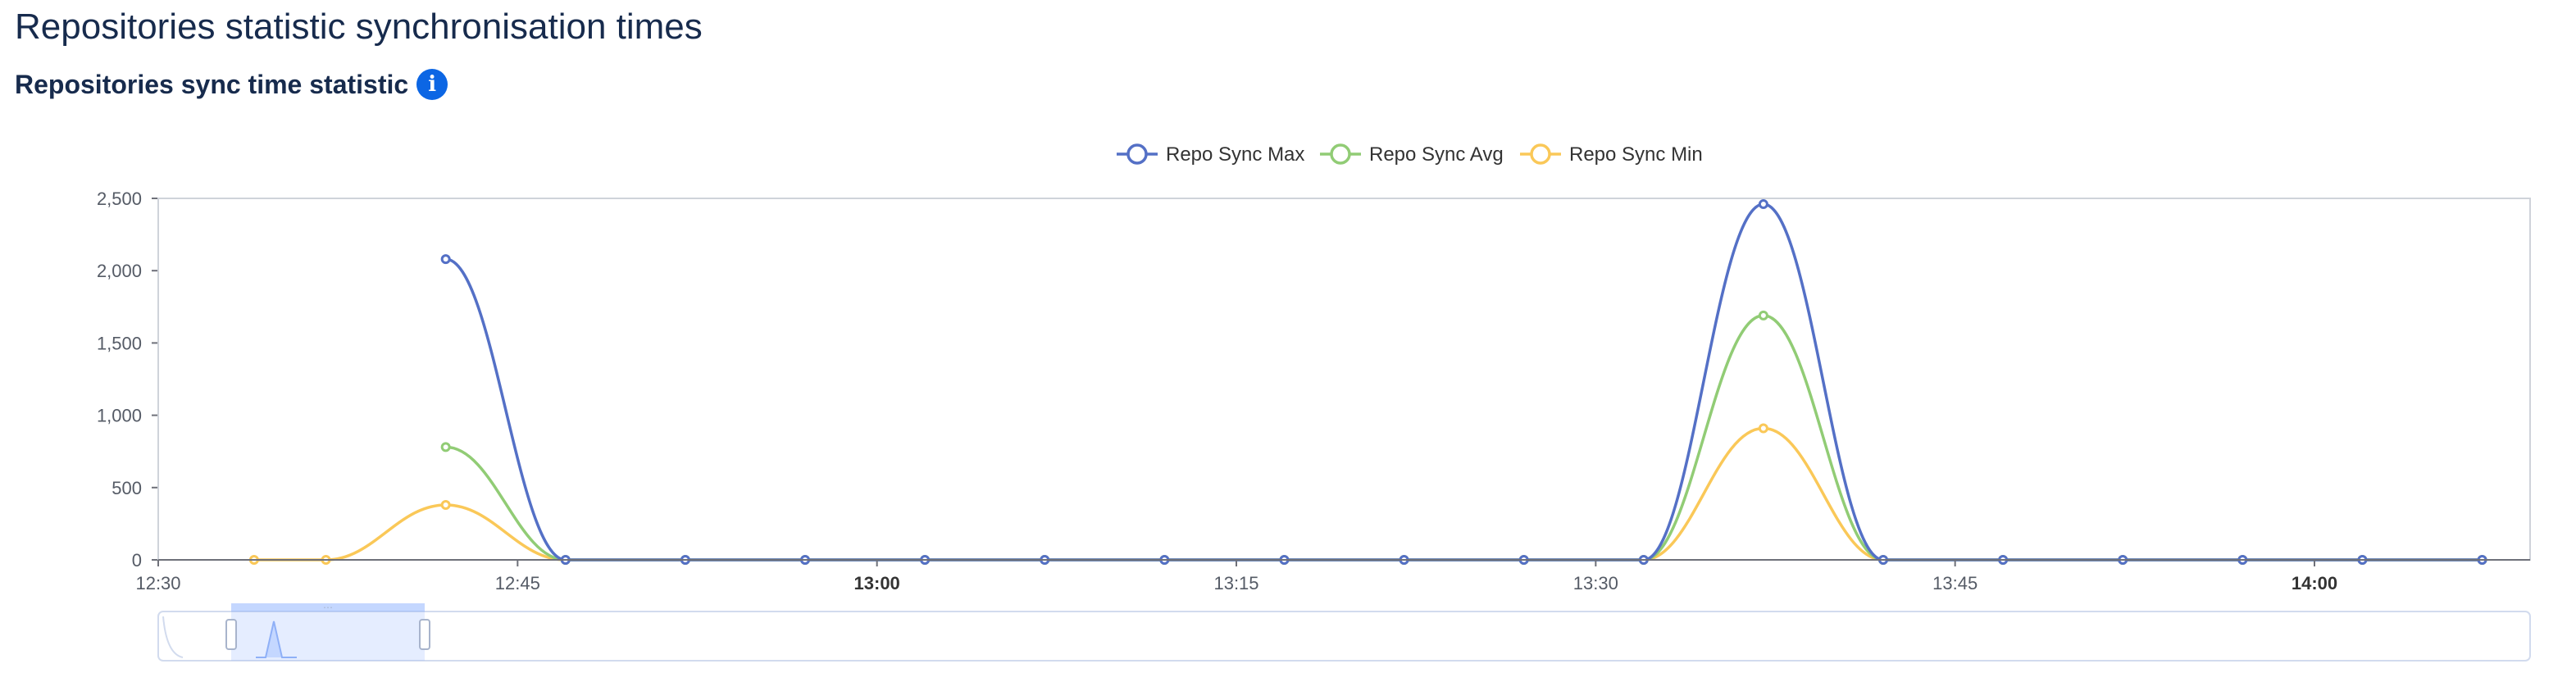  Describe the element at coordinates (119, 416) in the screenshot. I see `y-tick-label: 1,000` at that location.